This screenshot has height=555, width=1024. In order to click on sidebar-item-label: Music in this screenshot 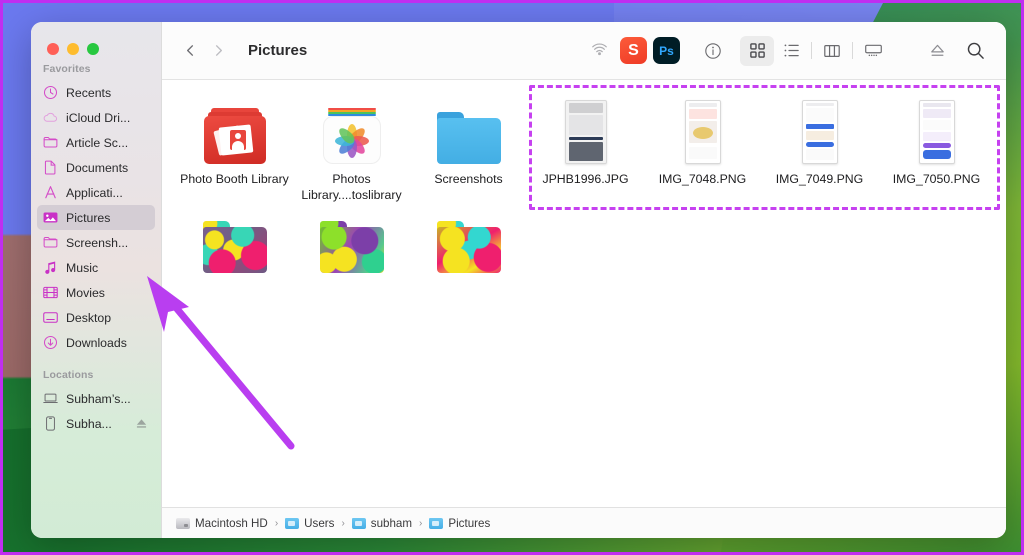, I will do `click(82, 267)`.